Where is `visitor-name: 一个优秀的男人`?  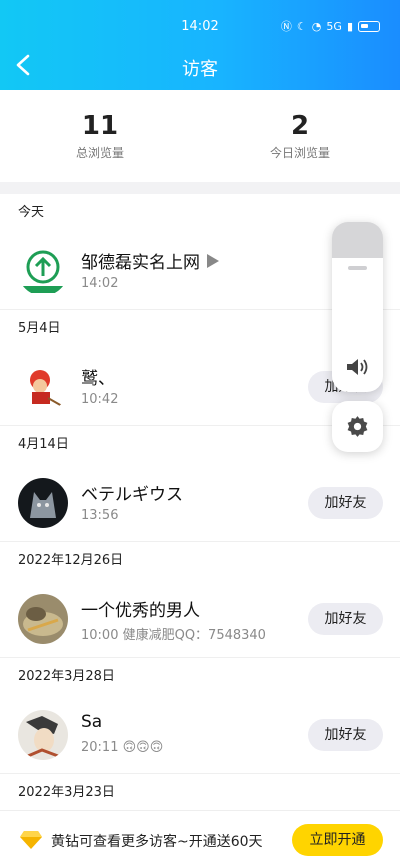 visitor-name: 一个优秀的男人 is located at coordinates (140, 611).